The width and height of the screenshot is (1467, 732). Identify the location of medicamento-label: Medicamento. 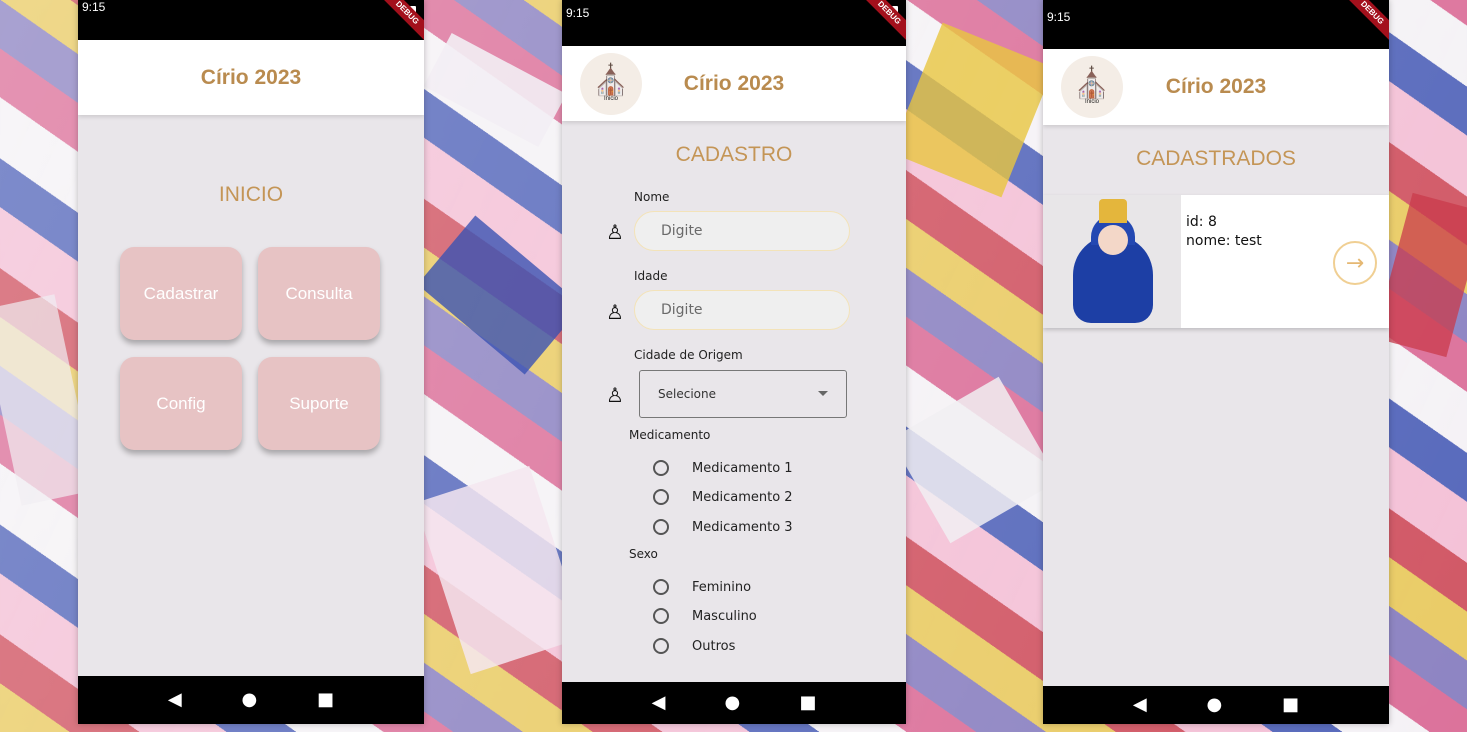
(670, 435).